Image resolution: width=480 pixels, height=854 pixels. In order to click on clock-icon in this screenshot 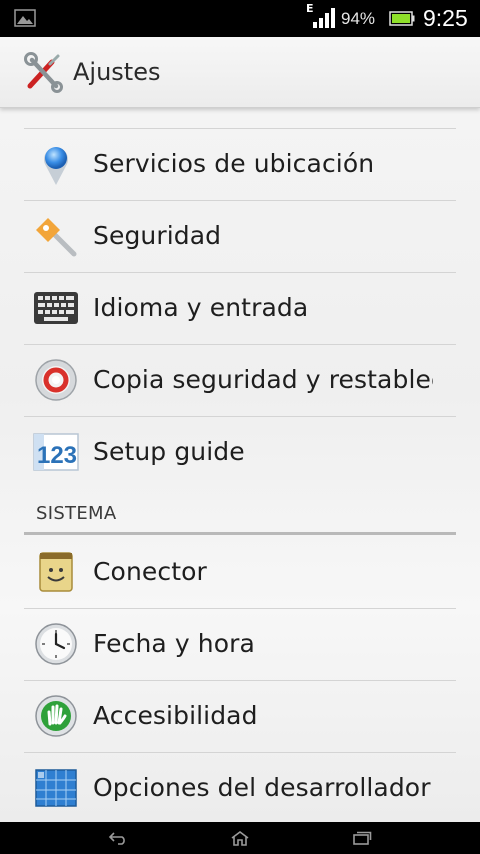, I will do `click(56, 644)`.